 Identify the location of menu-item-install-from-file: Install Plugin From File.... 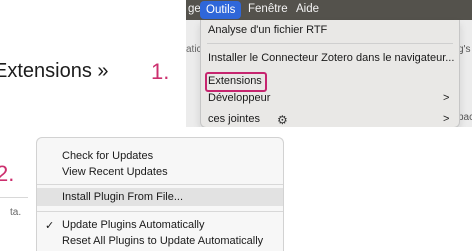
(122, 197).